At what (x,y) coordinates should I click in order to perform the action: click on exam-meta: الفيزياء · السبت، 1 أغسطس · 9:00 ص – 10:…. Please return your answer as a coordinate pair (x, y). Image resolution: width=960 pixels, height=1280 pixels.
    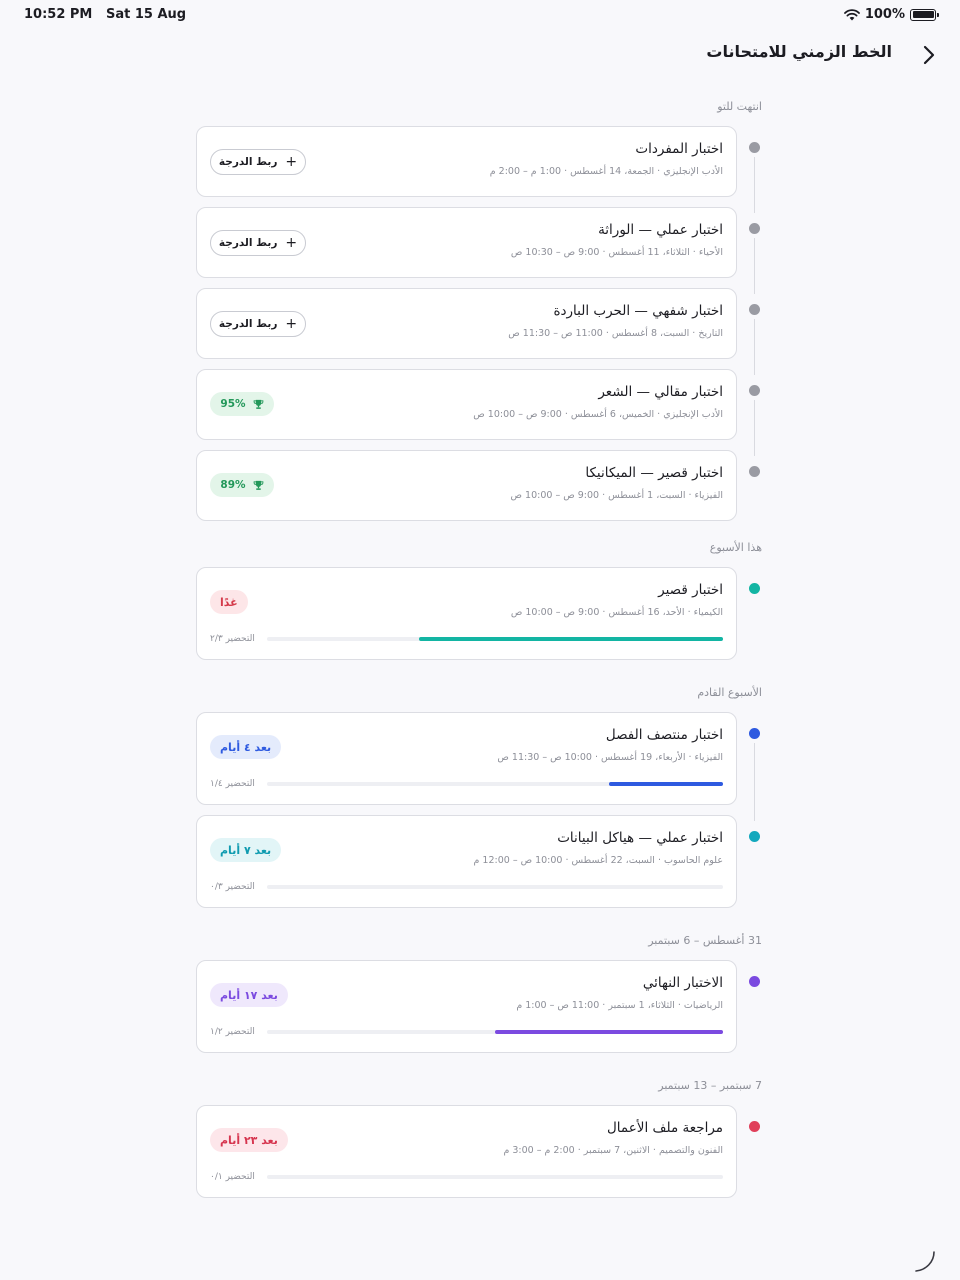
    Looking at the image, I should click on (616, 495).